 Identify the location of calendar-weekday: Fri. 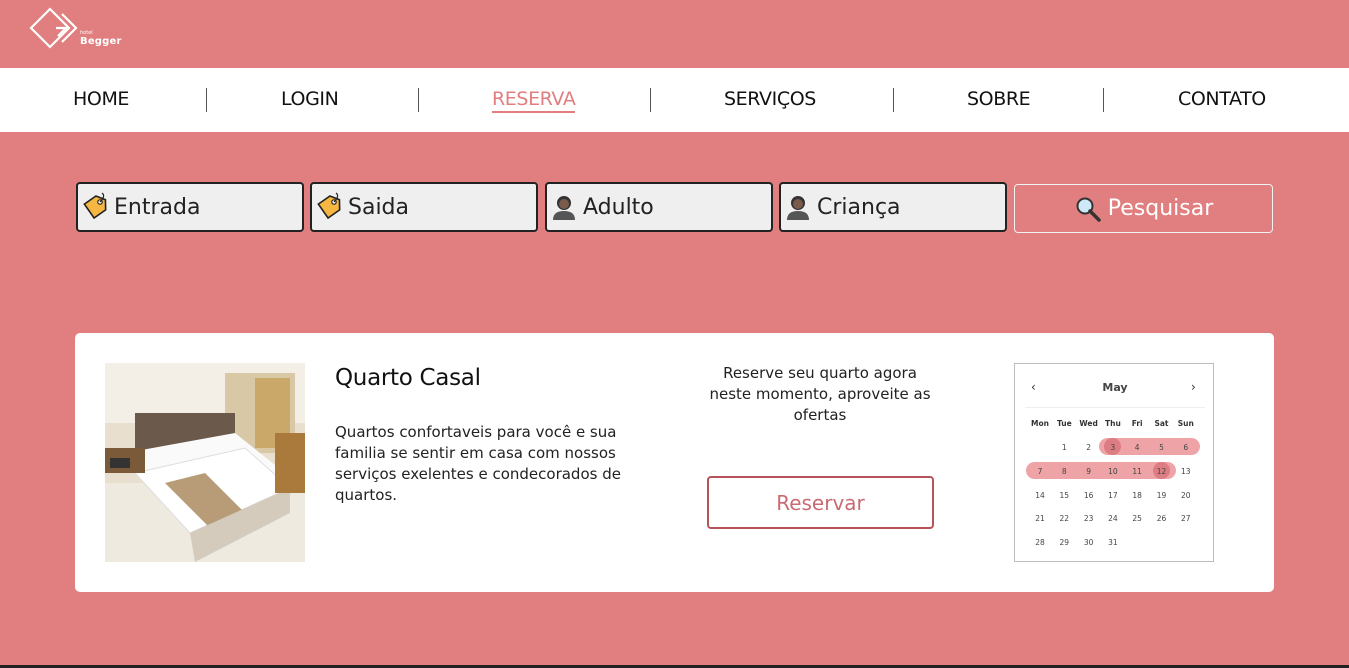
(1137, 423).